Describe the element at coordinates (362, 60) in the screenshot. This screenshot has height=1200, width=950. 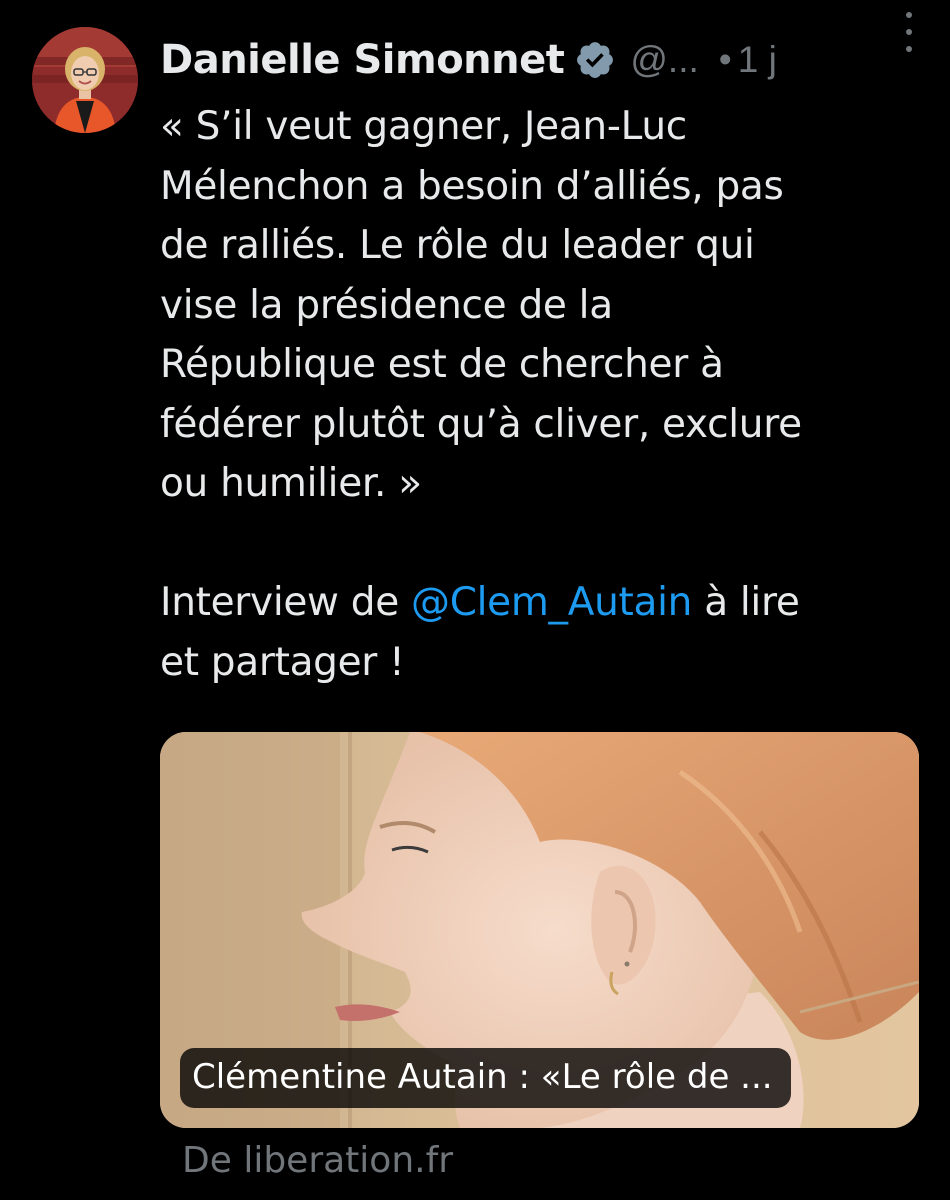
I see `author-display-name: Danielle Simonnet` at that location.